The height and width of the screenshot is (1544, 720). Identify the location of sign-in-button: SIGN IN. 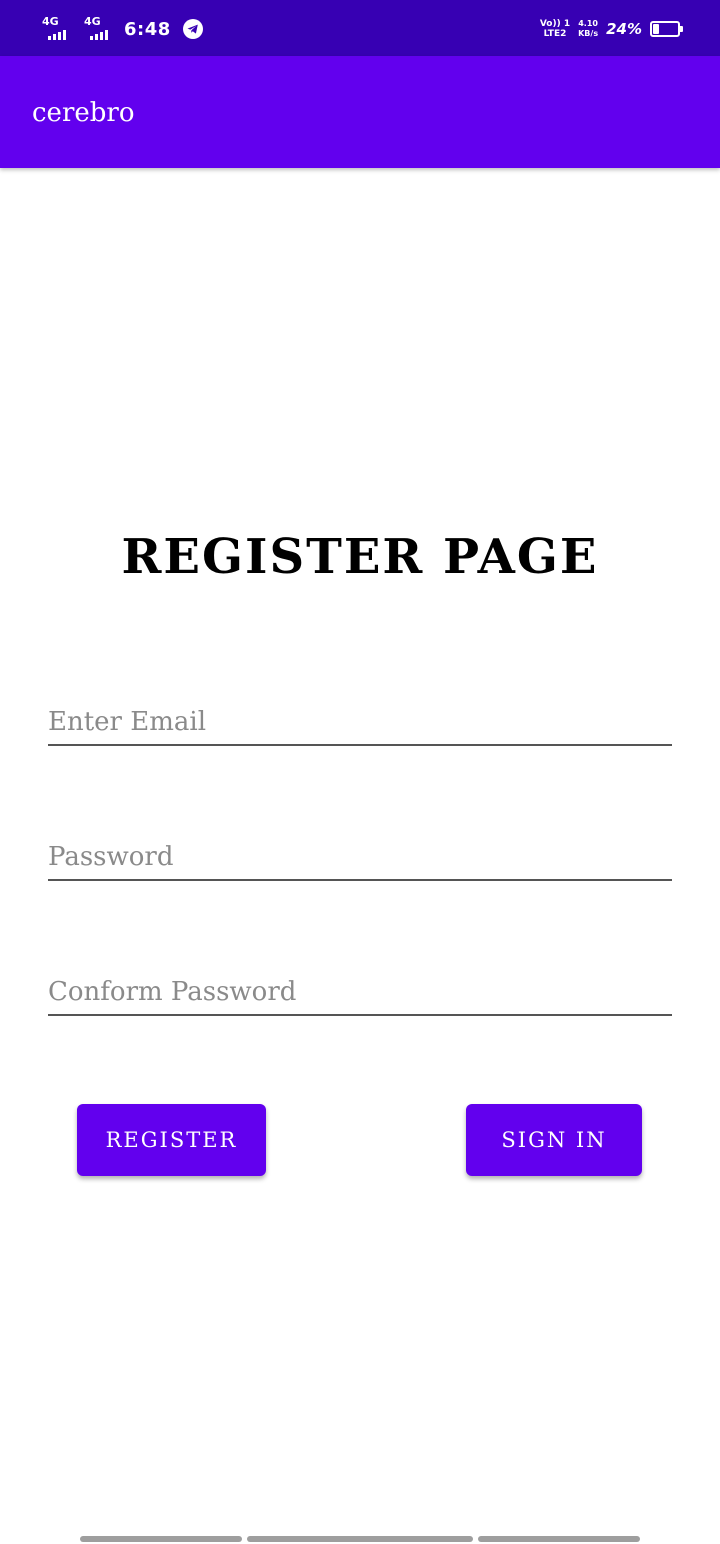
(554, 1140).